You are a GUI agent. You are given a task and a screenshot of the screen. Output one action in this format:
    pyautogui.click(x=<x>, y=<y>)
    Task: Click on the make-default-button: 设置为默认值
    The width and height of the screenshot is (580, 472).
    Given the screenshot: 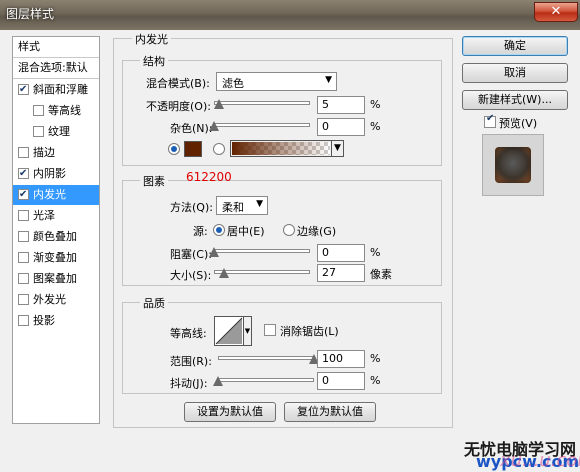 What is the action you would take?
    pyautogui.click(x=230, y=412)
    